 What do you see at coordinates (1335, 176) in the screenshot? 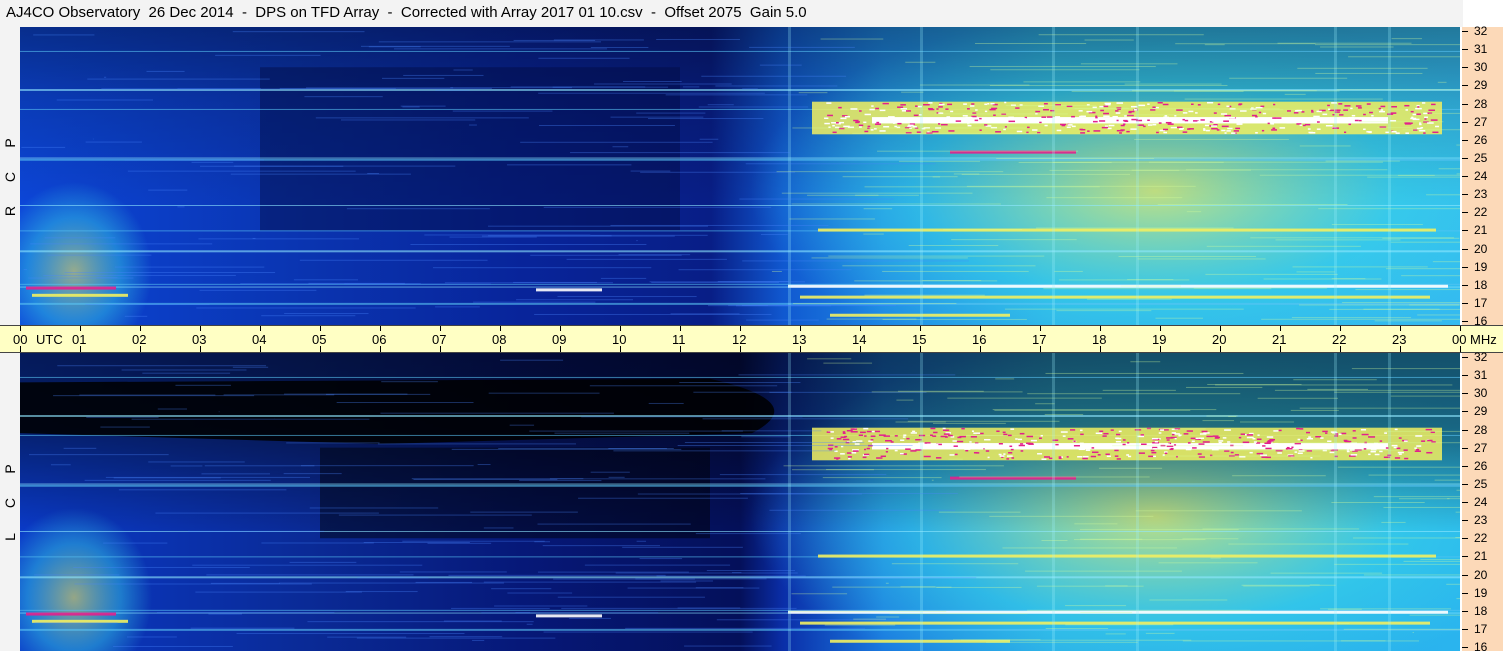
I see `vertical-streak` at bounding box center [1335, 176].